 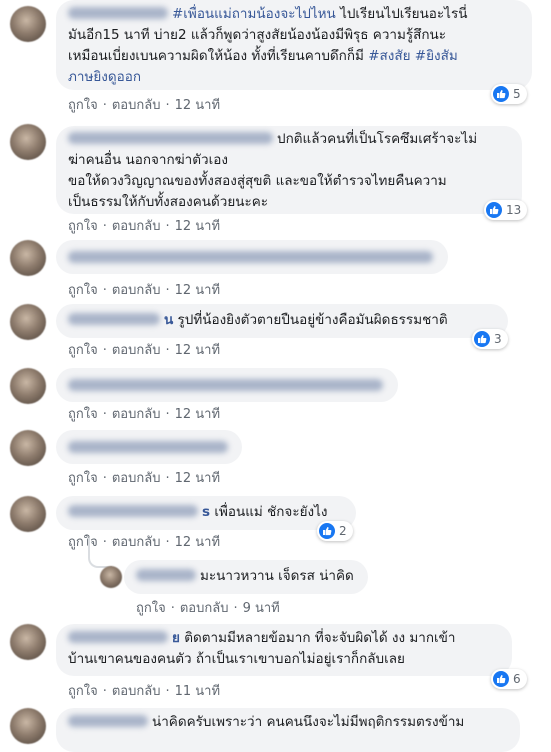 I want to click on hashtag-link: #เพื่อนแม่ถามน้องจะไปไหน, so click(x=254, y=14).